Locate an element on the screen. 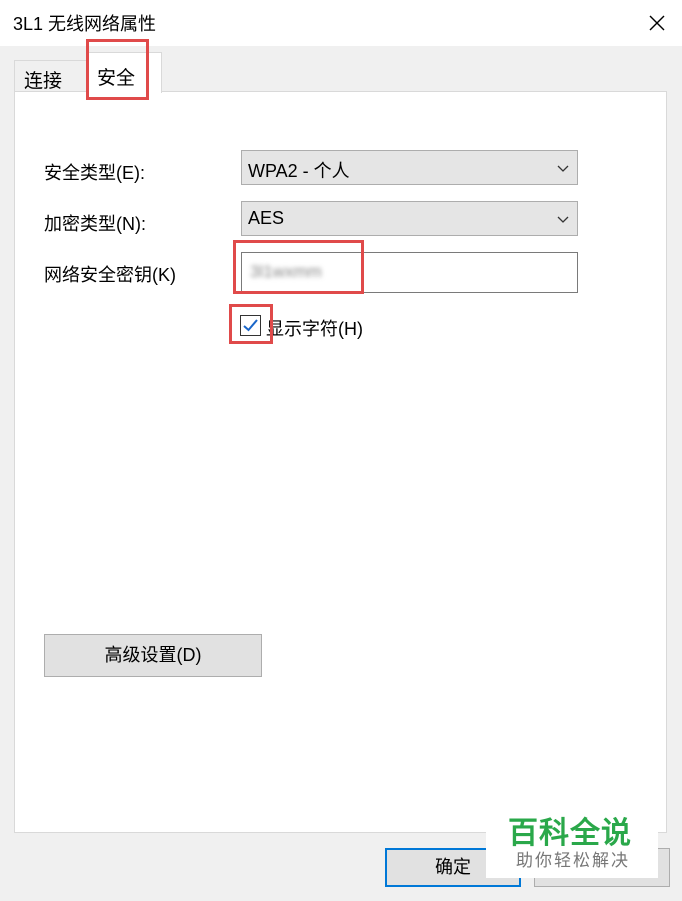 The image size is (682, 901). watermark-sub: 助你轻松解决 is located at coordinates (573, 860).